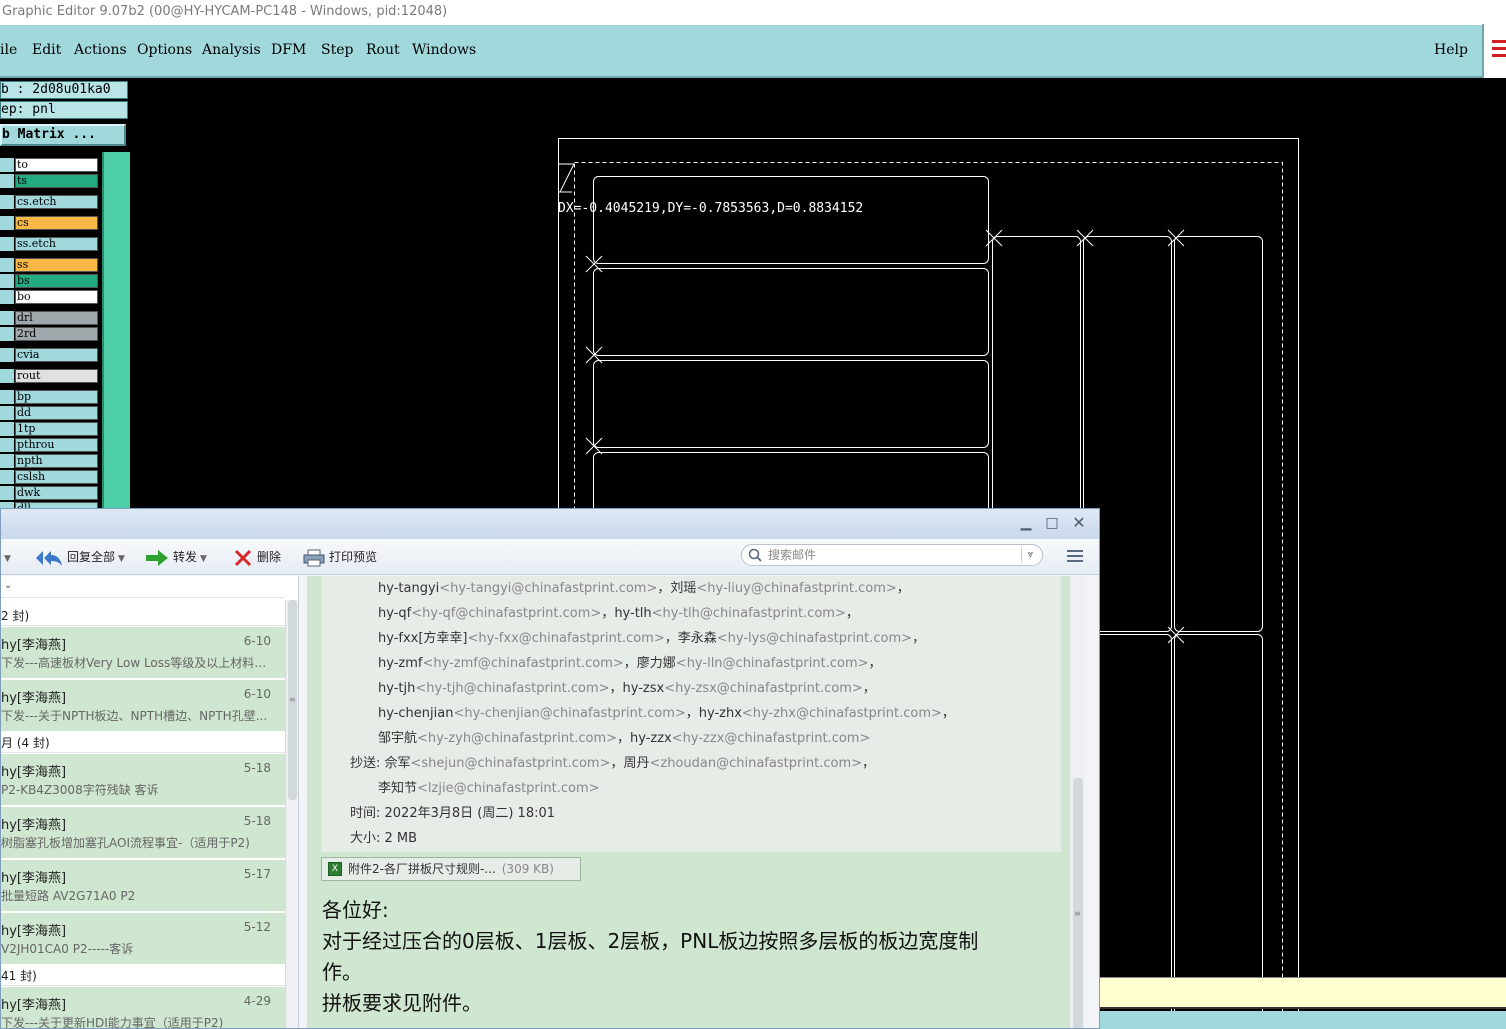 This screenshot has height=1029, width=1506. Describe the element at coordinates (400, 663) in the screenshot. I see `contact-name: hy-zmf` at that location.